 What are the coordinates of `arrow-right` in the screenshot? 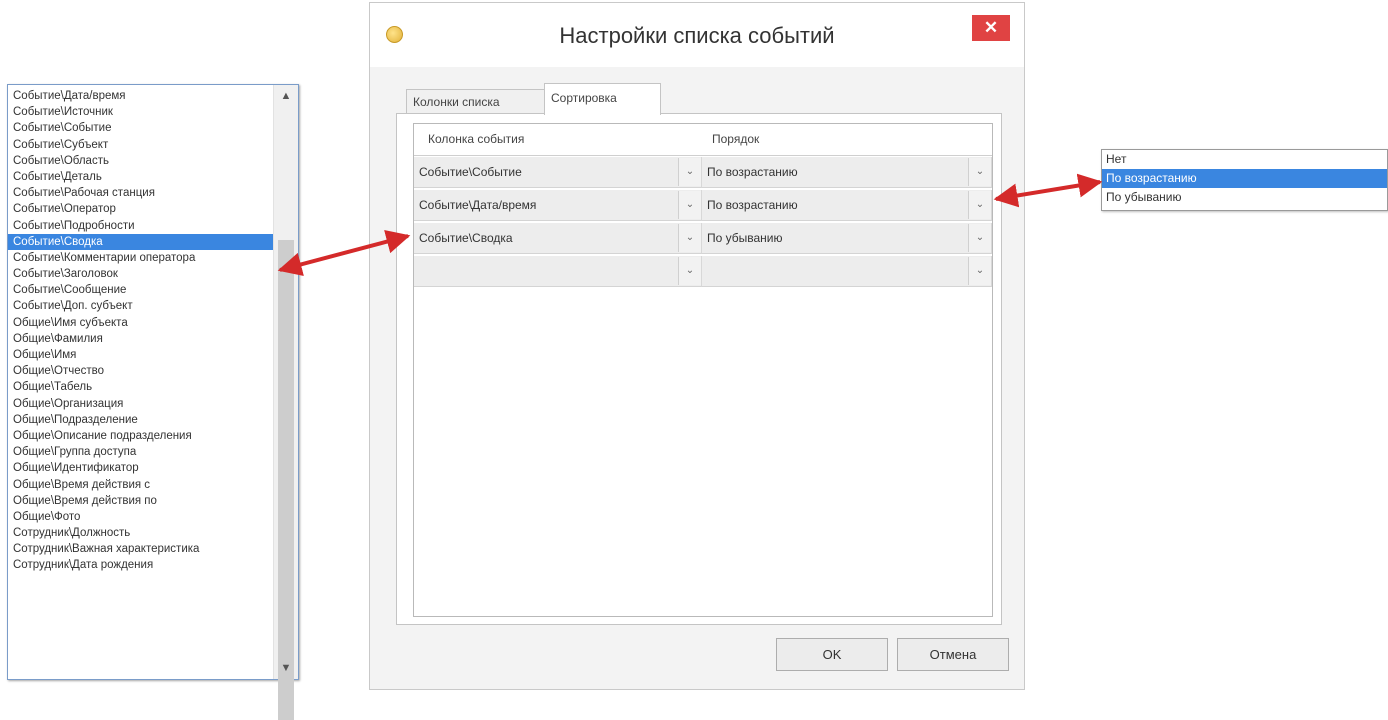 It's located at (1048, 190).